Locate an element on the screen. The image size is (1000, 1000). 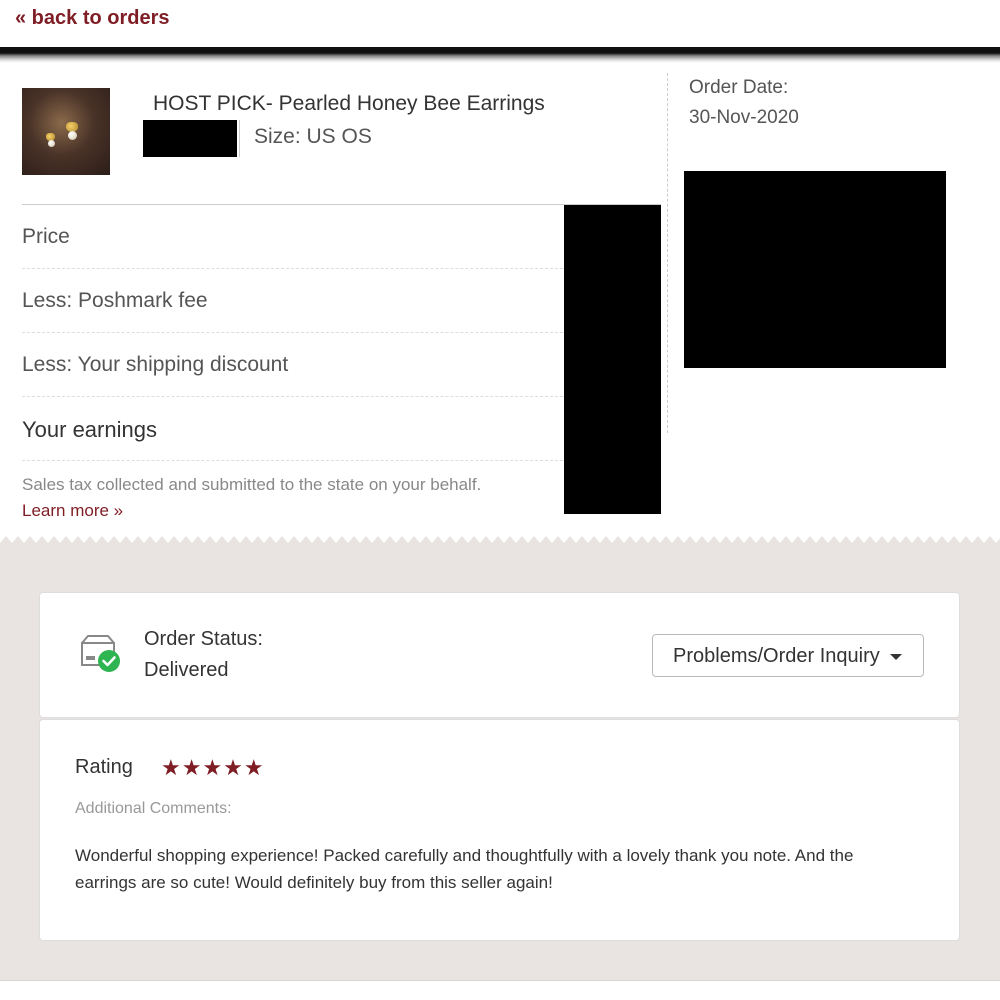
delivered-box-icon is located at coordinates (100, 653).